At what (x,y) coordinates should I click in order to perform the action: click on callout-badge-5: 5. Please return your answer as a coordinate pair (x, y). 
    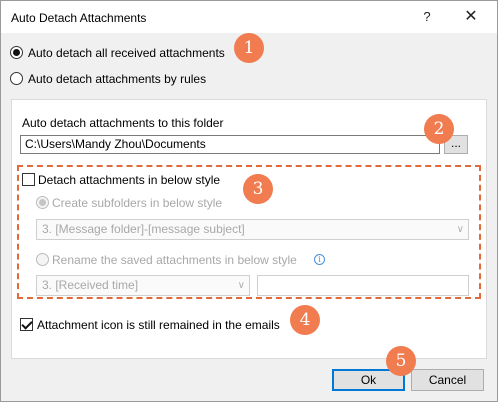
    Looking at the image, I should click on (401, 361).